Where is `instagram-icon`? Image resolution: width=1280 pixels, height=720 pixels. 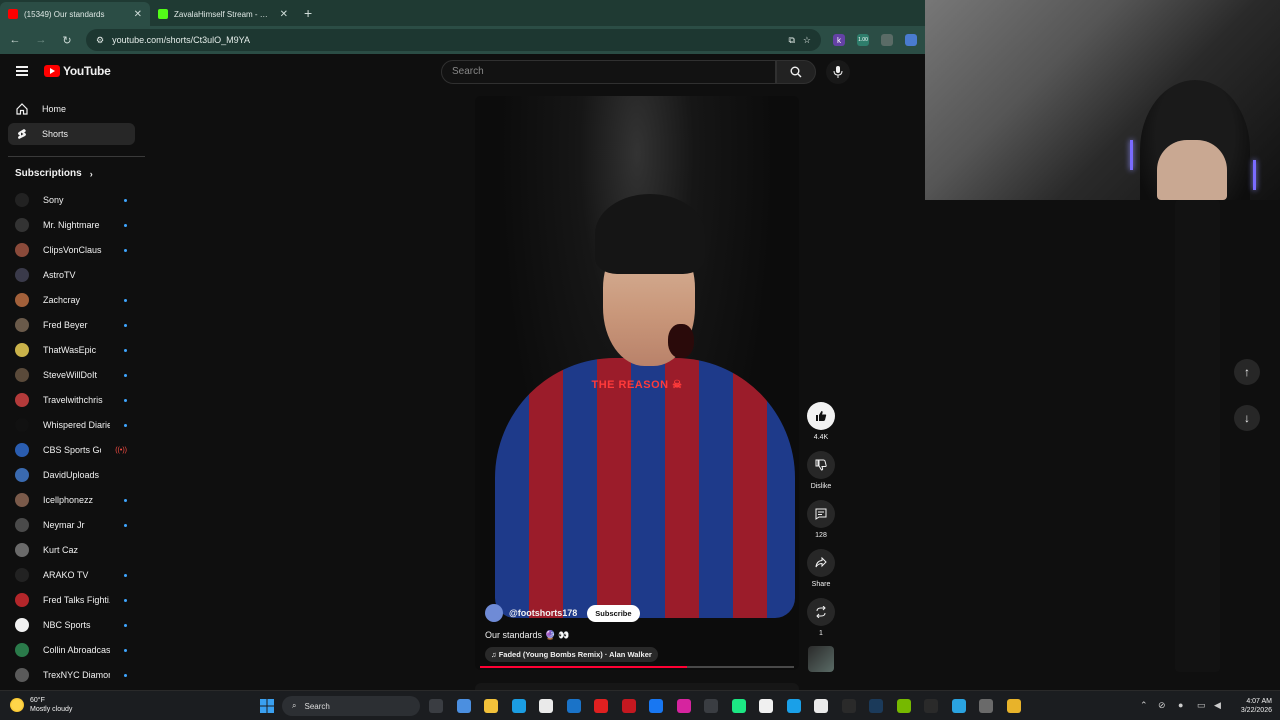 instagram-icon is located at coordinates (683, 706).